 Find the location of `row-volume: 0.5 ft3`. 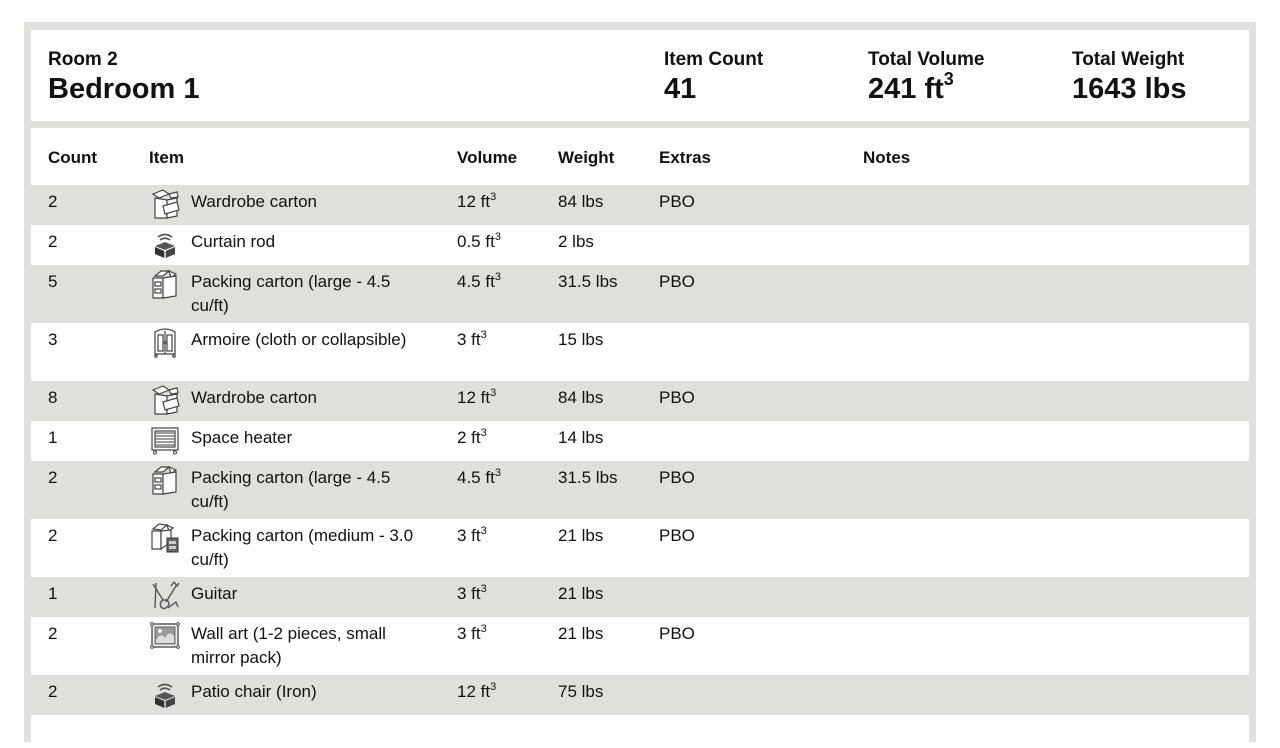

row-volume: 0.5 ft3 is located at coordinates (479, 242).